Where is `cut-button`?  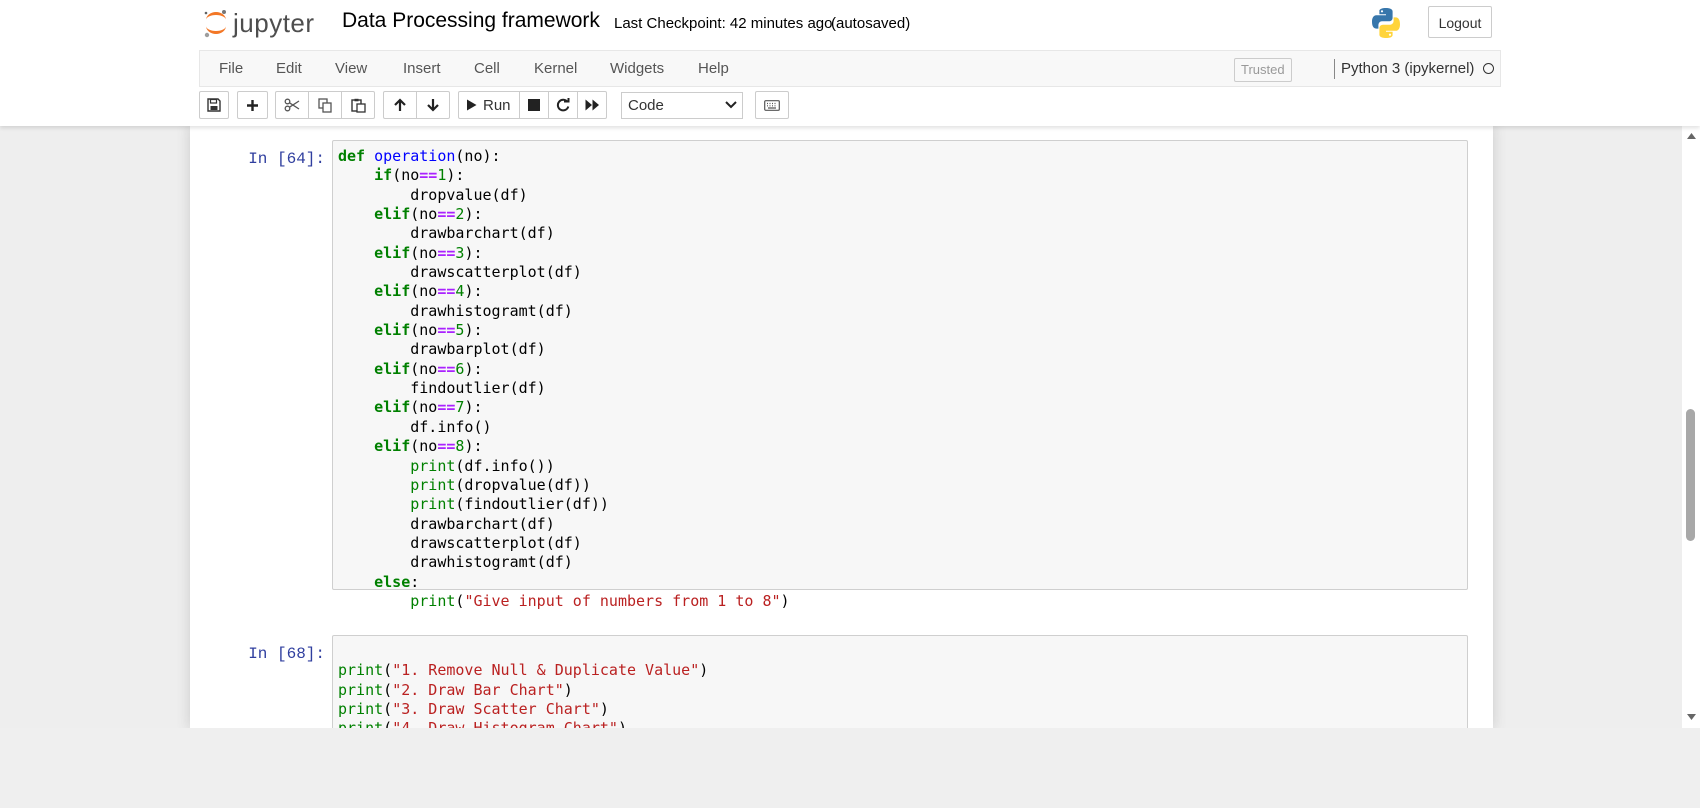
cut-button is located at coordinates (292, 105).